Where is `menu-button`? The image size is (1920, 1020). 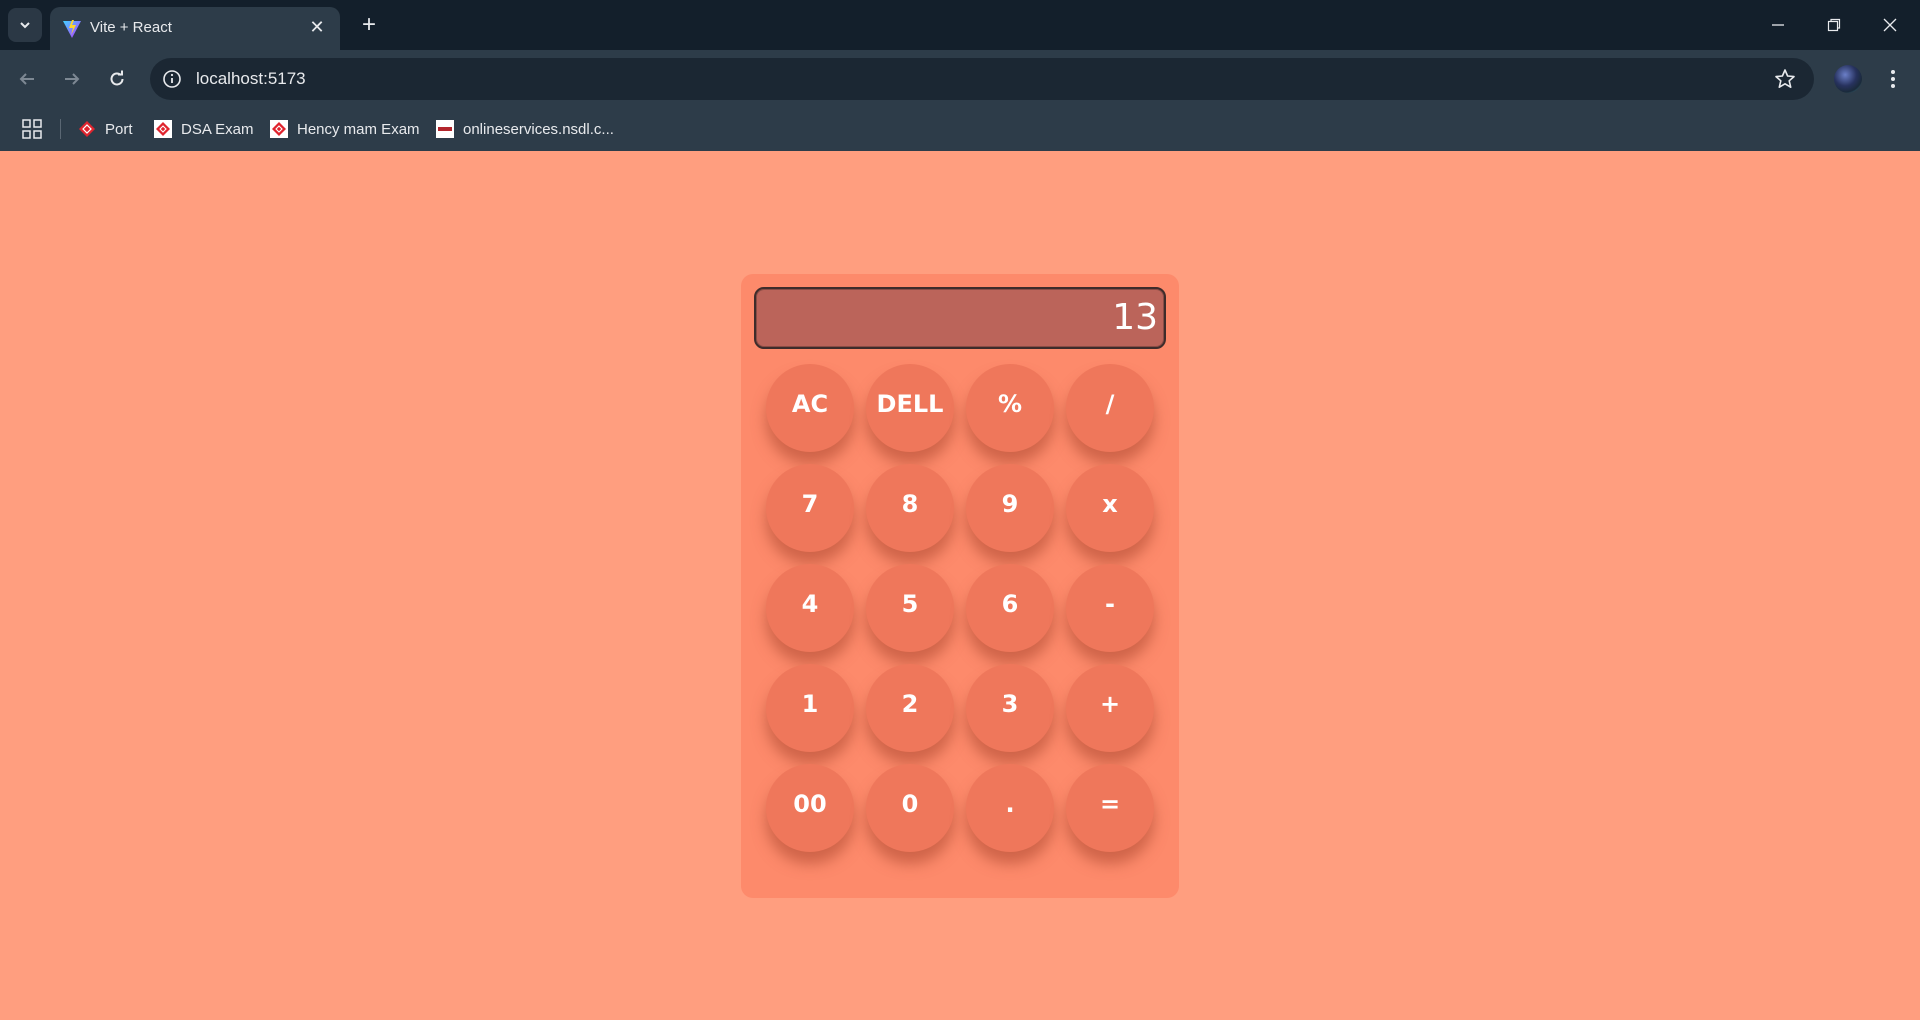
menu-button is located at coordinates (1893, 79).